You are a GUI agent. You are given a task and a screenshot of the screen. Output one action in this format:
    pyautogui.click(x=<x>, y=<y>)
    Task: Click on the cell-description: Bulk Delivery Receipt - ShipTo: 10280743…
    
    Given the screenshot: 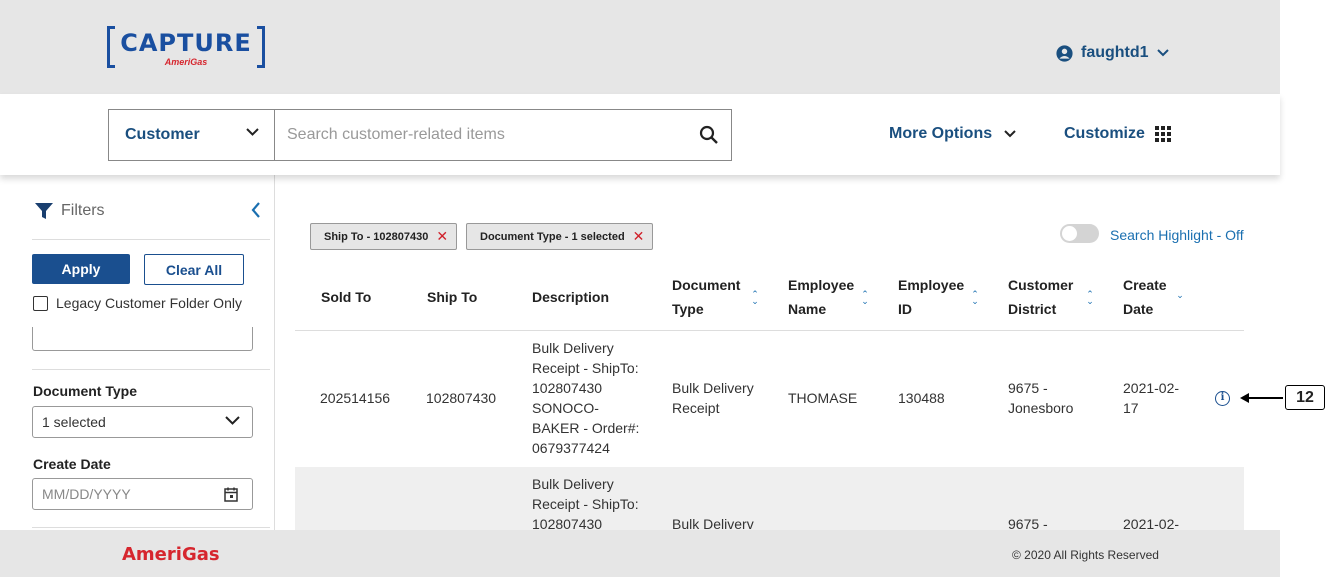 What is the action you would take?
    pyautogui.click(x=585, y=398)
    